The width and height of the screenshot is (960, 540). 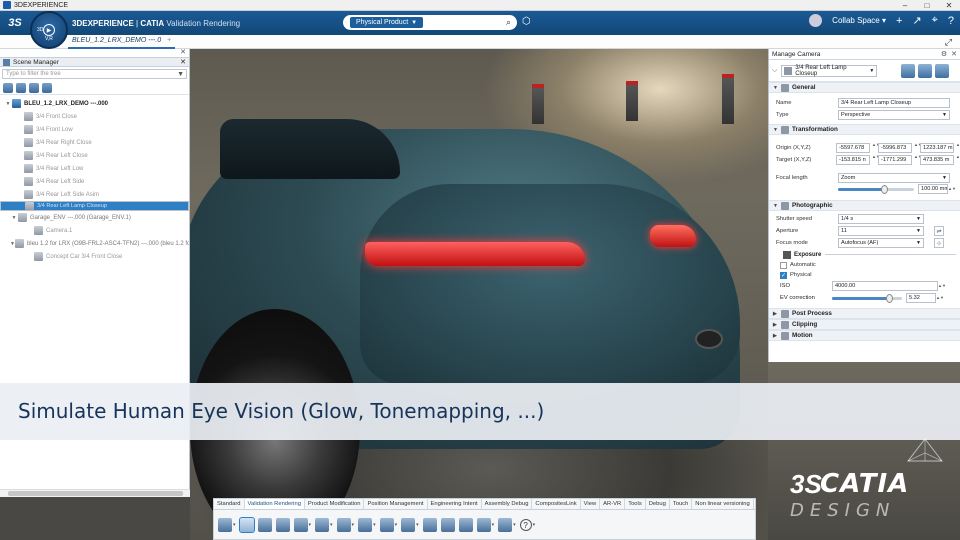 What do you see at coordinates (94, 168) in the screenshot?
I see `tree-item: 3/4 Rear Left Low` at bounding box center [94, 168].